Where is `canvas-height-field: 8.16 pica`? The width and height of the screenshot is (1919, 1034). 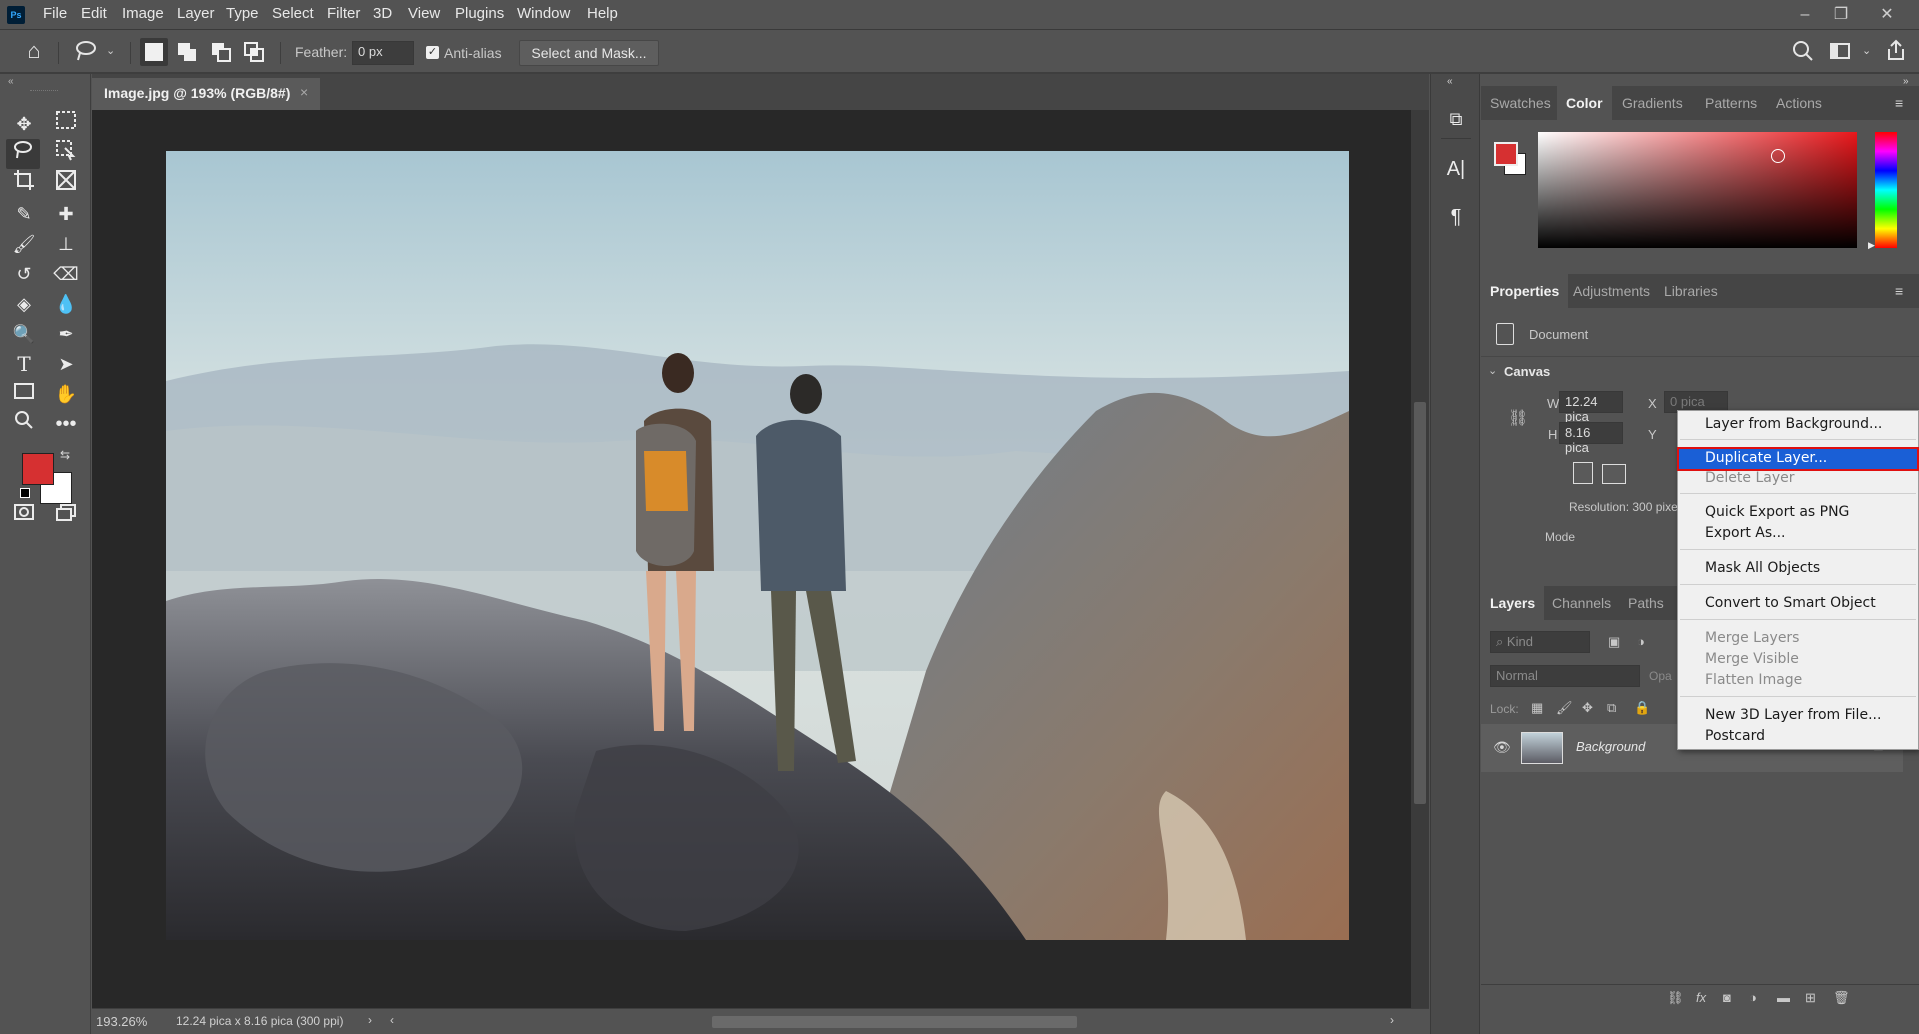
canvas-height-field: 8.16 pica is located at coordinates (1591, 438).